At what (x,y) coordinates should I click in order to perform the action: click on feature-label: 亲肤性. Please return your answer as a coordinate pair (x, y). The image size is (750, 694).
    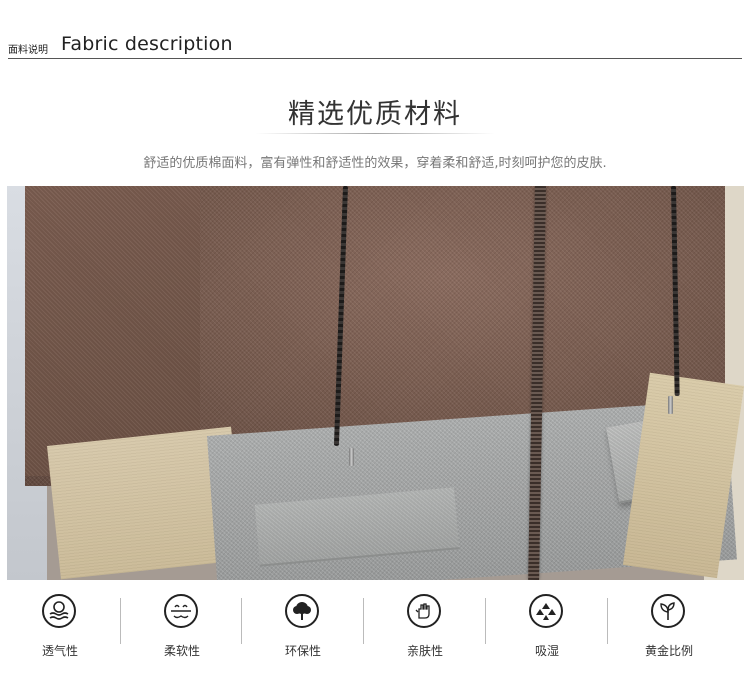
    Looking at the image, I should click on (424, 651).